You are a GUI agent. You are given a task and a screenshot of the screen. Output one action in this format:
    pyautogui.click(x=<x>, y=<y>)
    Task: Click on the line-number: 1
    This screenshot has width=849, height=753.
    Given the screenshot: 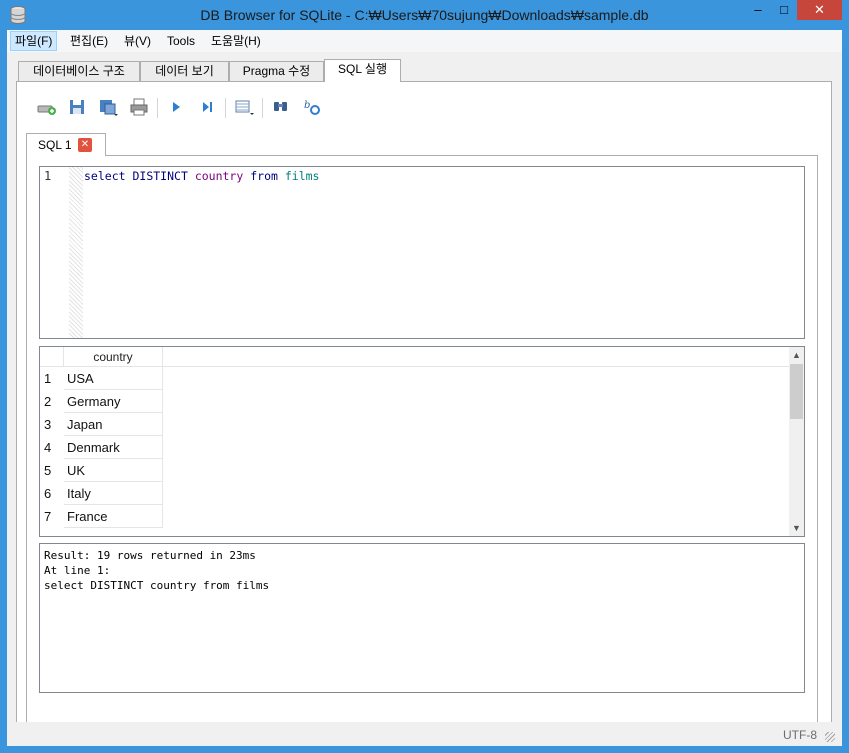 What is the action you would take?
    pyautogui.click(x=48, y=176)
    